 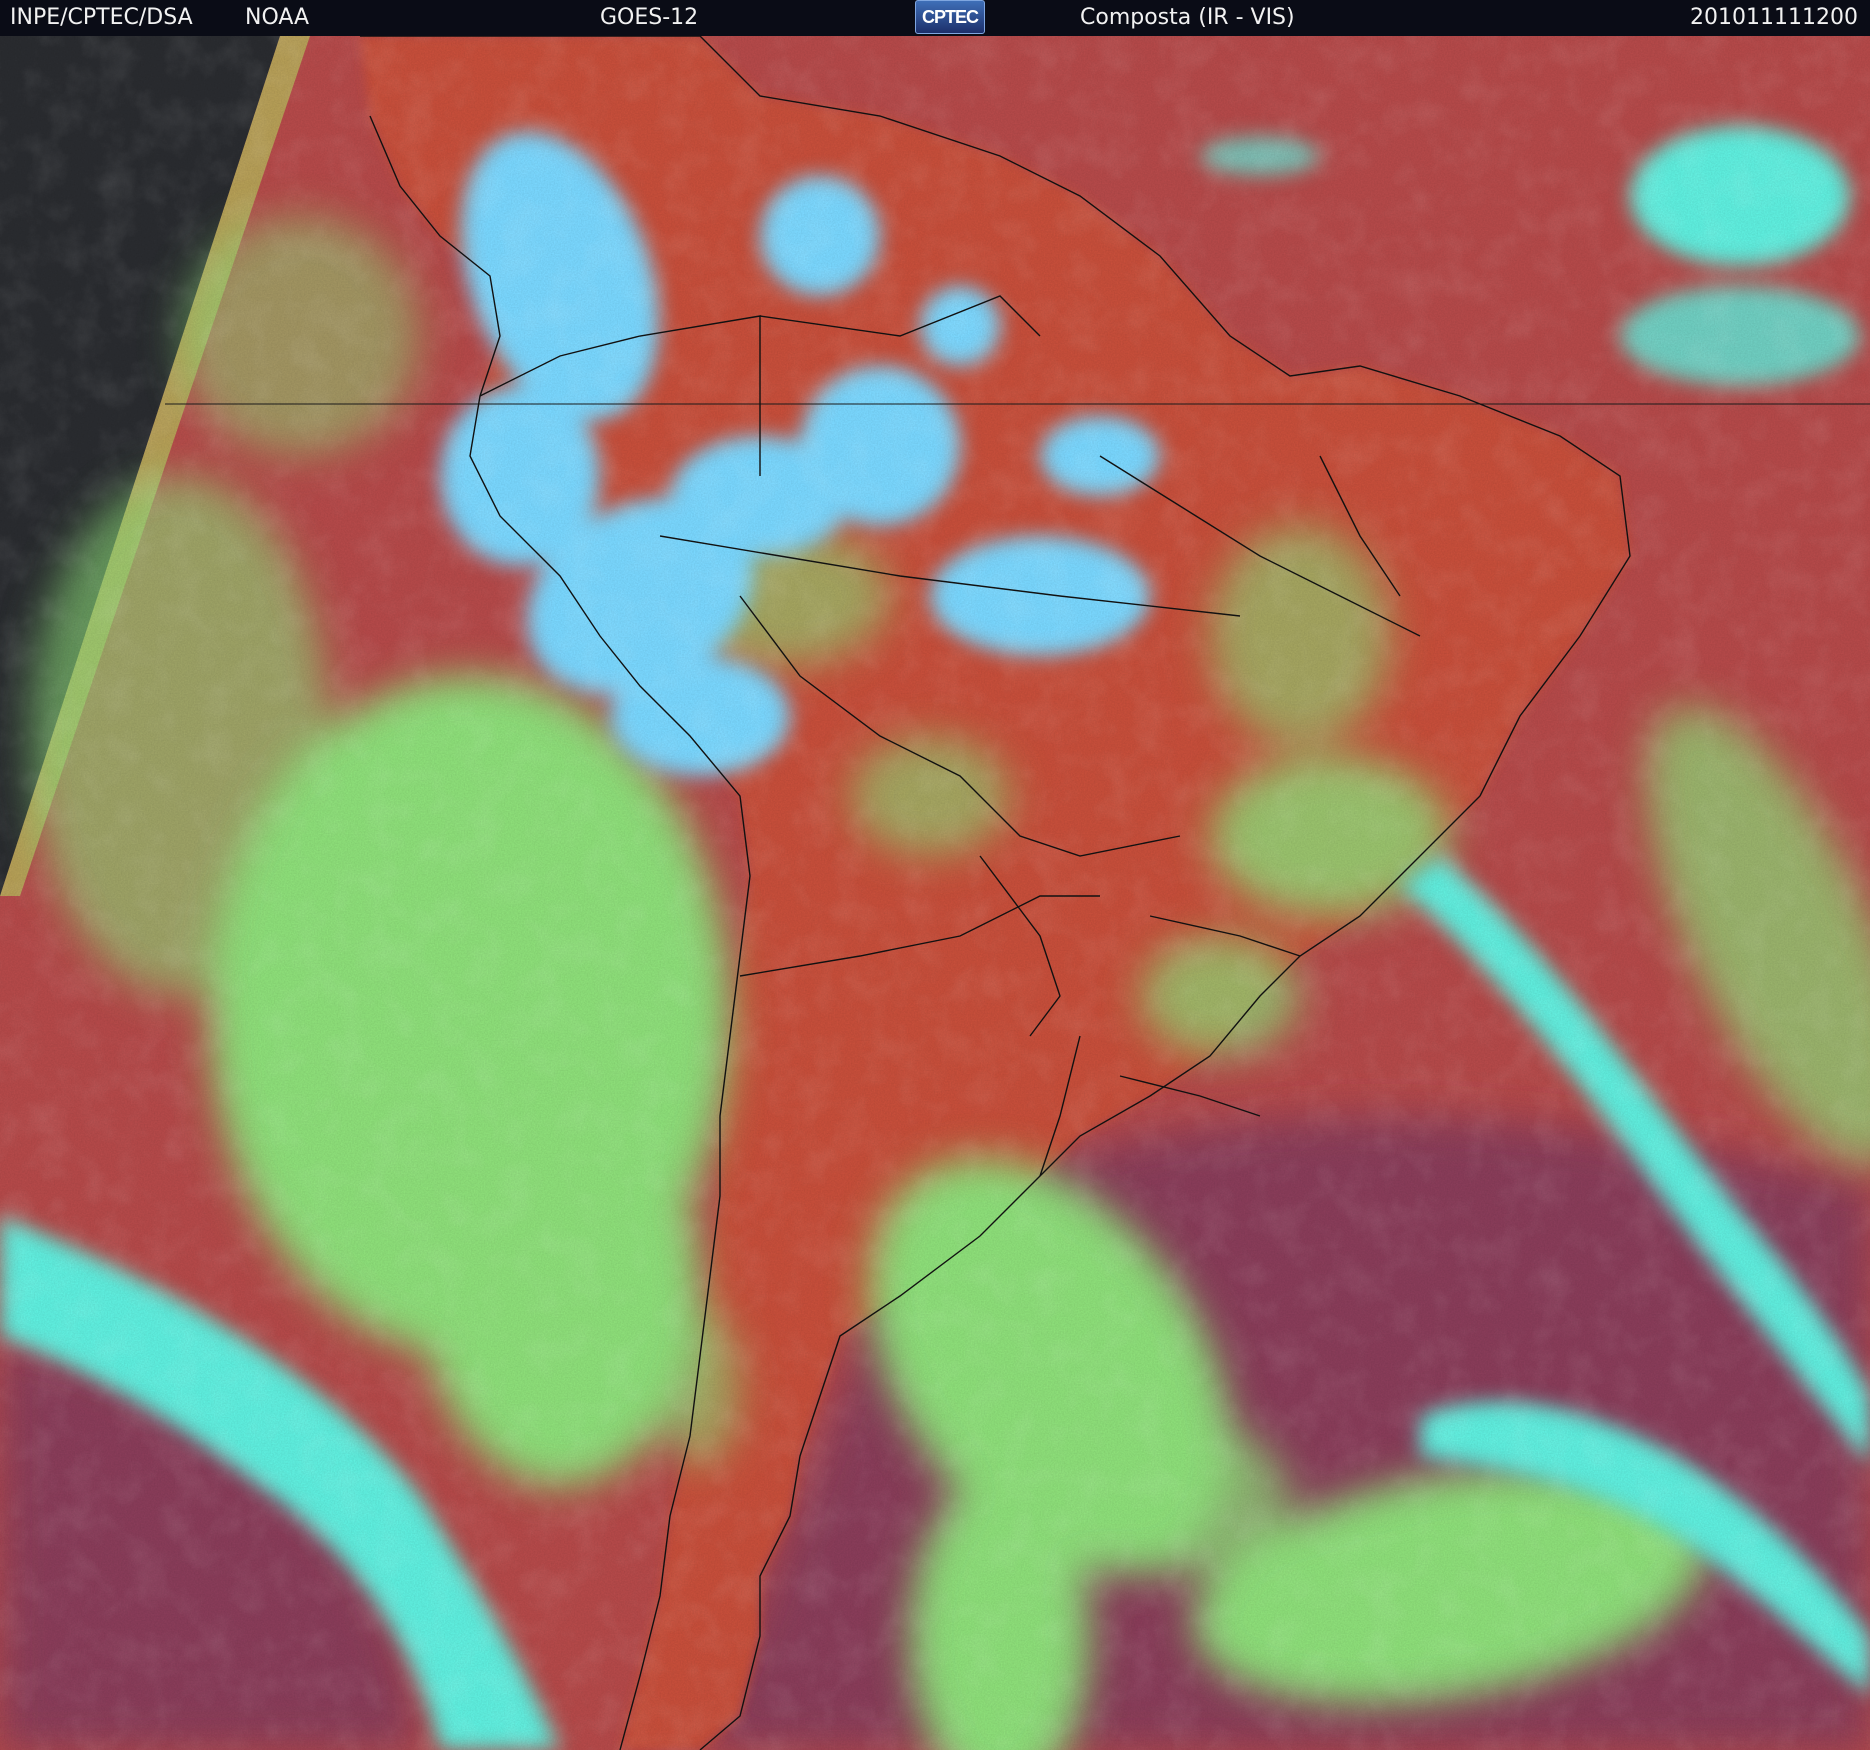 I want to click on cptec-logo: CPTEC, so click(x=950, y=17).